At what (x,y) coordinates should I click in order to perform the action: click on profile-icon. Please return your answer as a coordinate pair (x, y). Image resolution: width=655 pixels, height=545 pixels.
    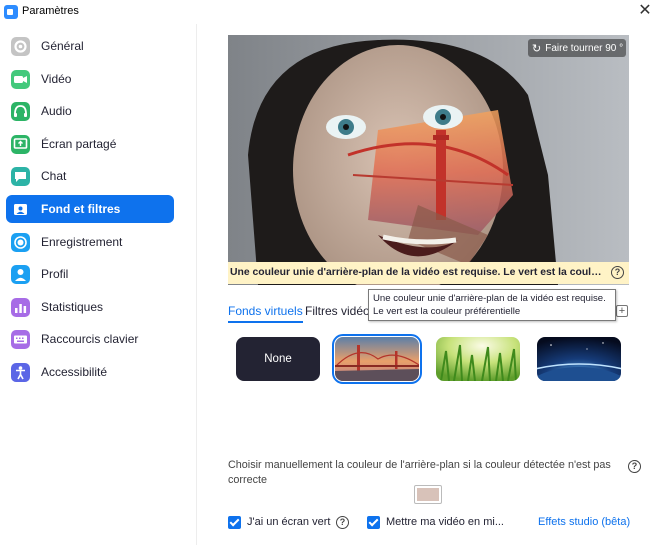
    Looking at the image, I should click on (20, 275).